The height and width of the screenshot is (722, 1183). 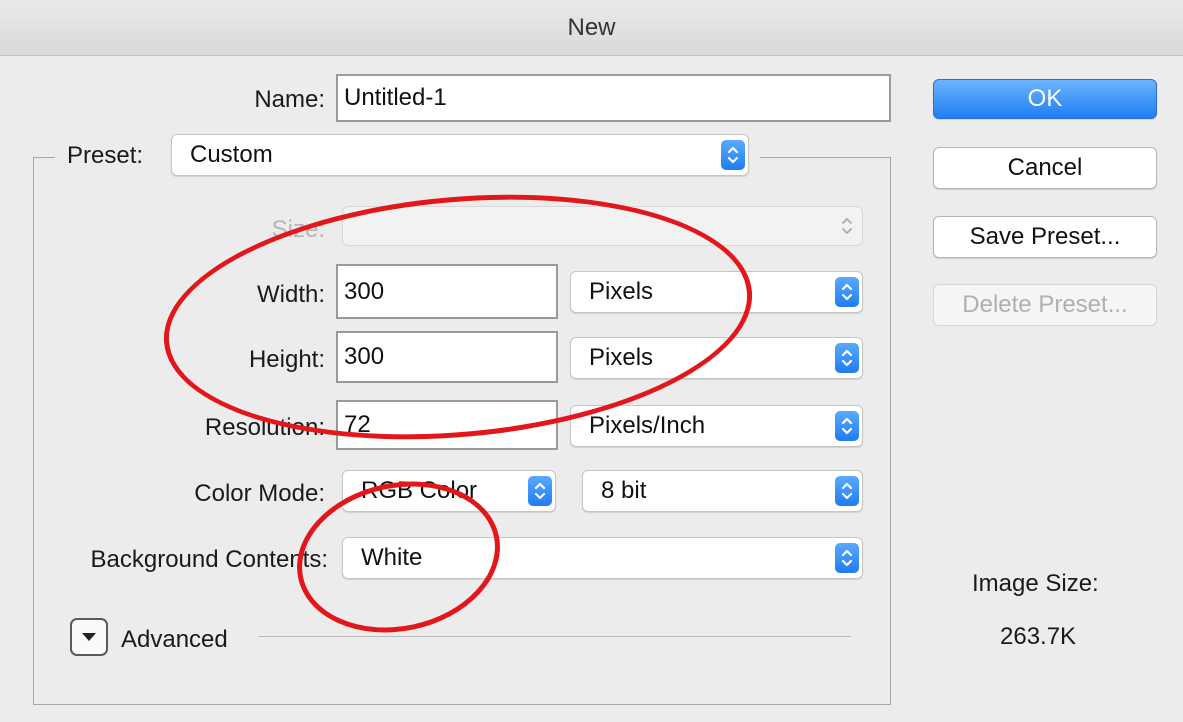 I want to click on disclosure-triangle-icon, so click(x=89, y=637).